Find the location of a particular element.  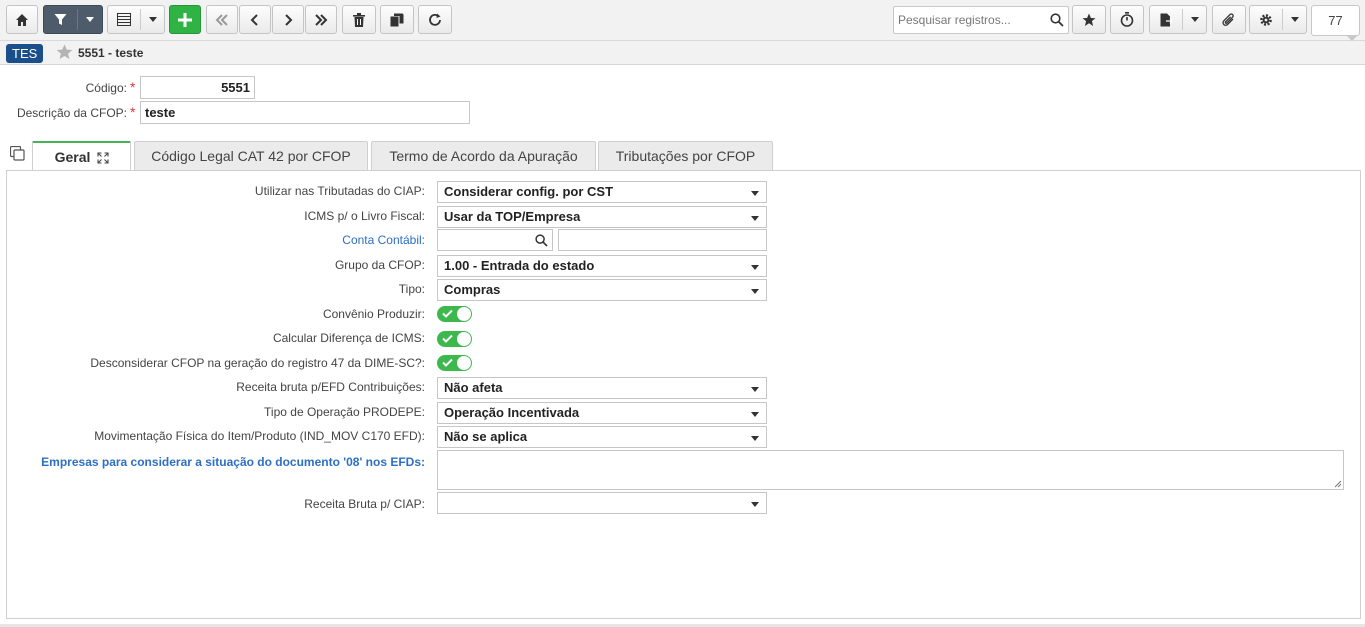

icms-livro-select: Usar da TOP/Empresa is located at coordinates (602, 217).